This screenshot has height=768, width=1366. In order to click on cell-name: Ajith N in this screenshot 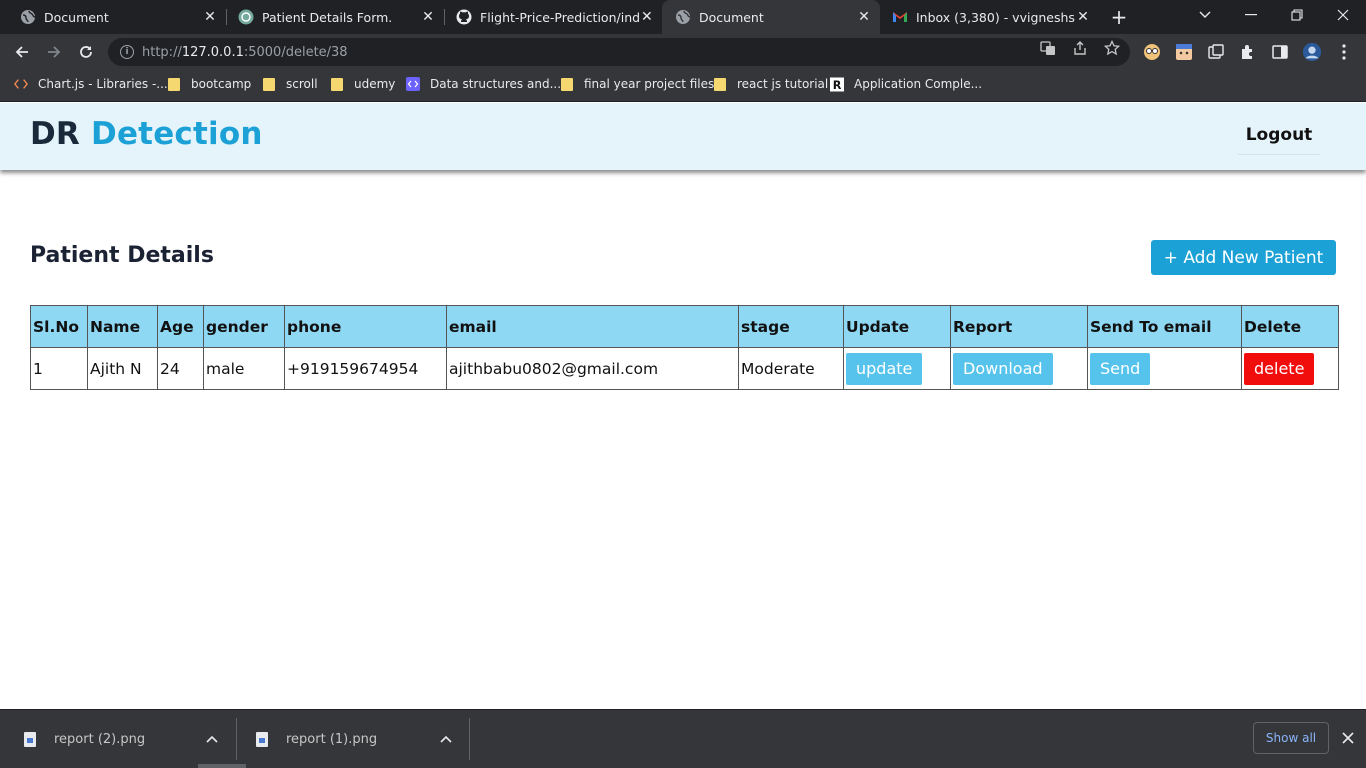, I will do `click(122, 368)`.